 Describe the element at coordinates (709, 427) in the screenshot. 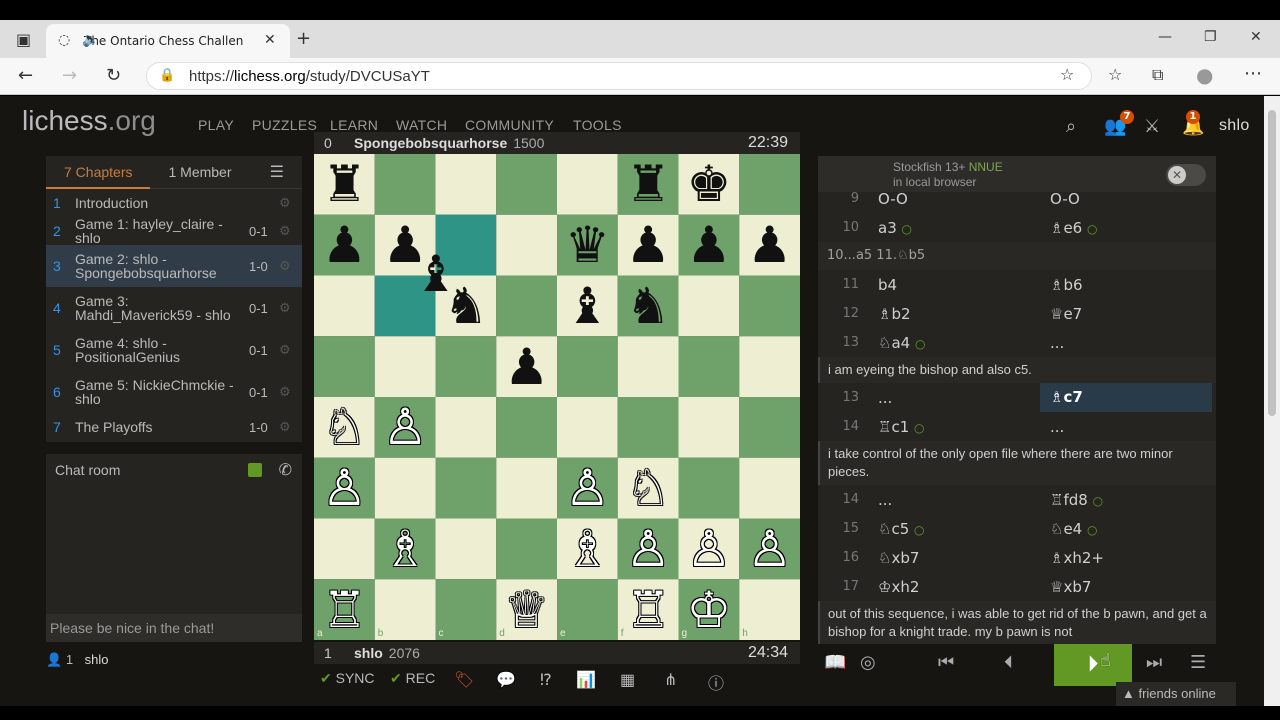

I see `square-g4` at that location.